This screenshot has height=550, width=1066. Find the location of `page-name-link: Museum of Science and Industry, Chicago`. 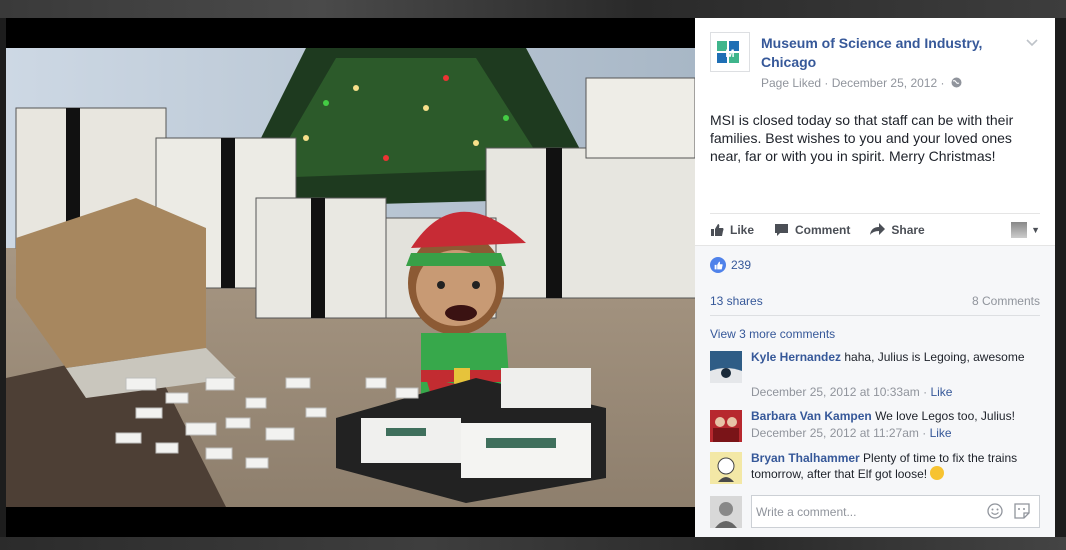

page-name-link: Museum of Science and Industry, Chicago is located at coordinates (891, 53).